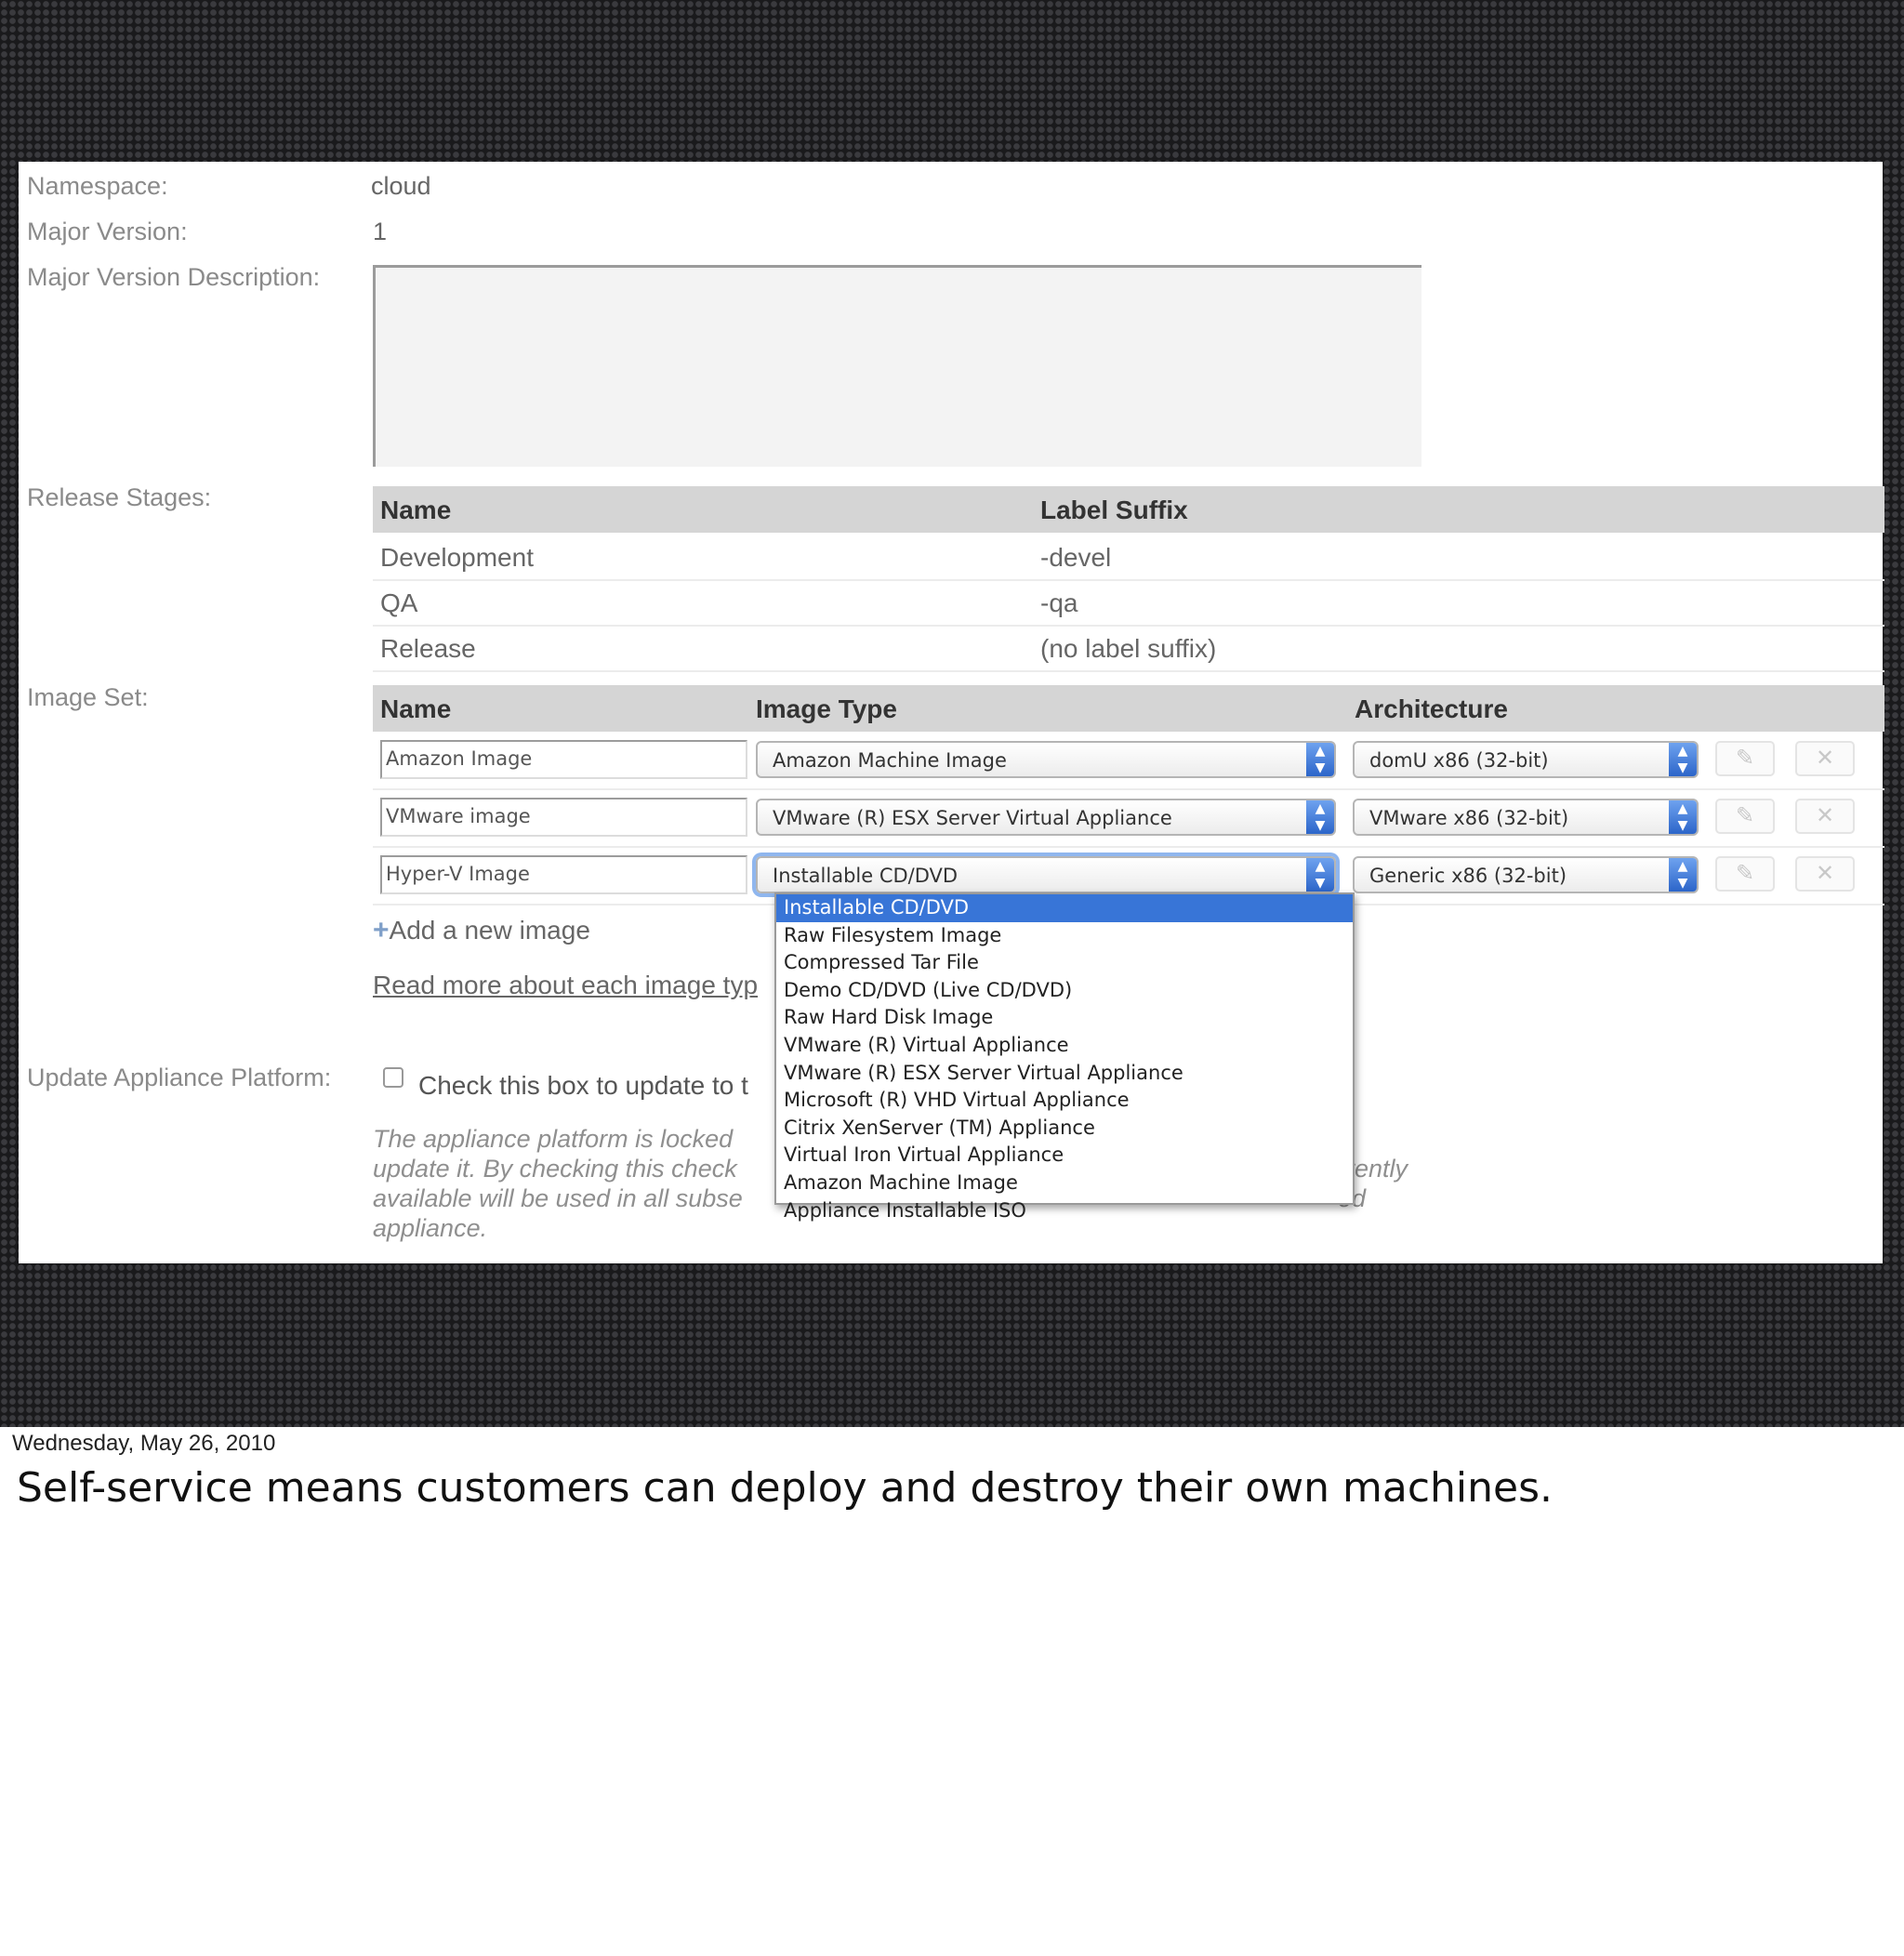 The image size is (1904, 1956). I want to click on major-version-value: 1, so click(380, 232).